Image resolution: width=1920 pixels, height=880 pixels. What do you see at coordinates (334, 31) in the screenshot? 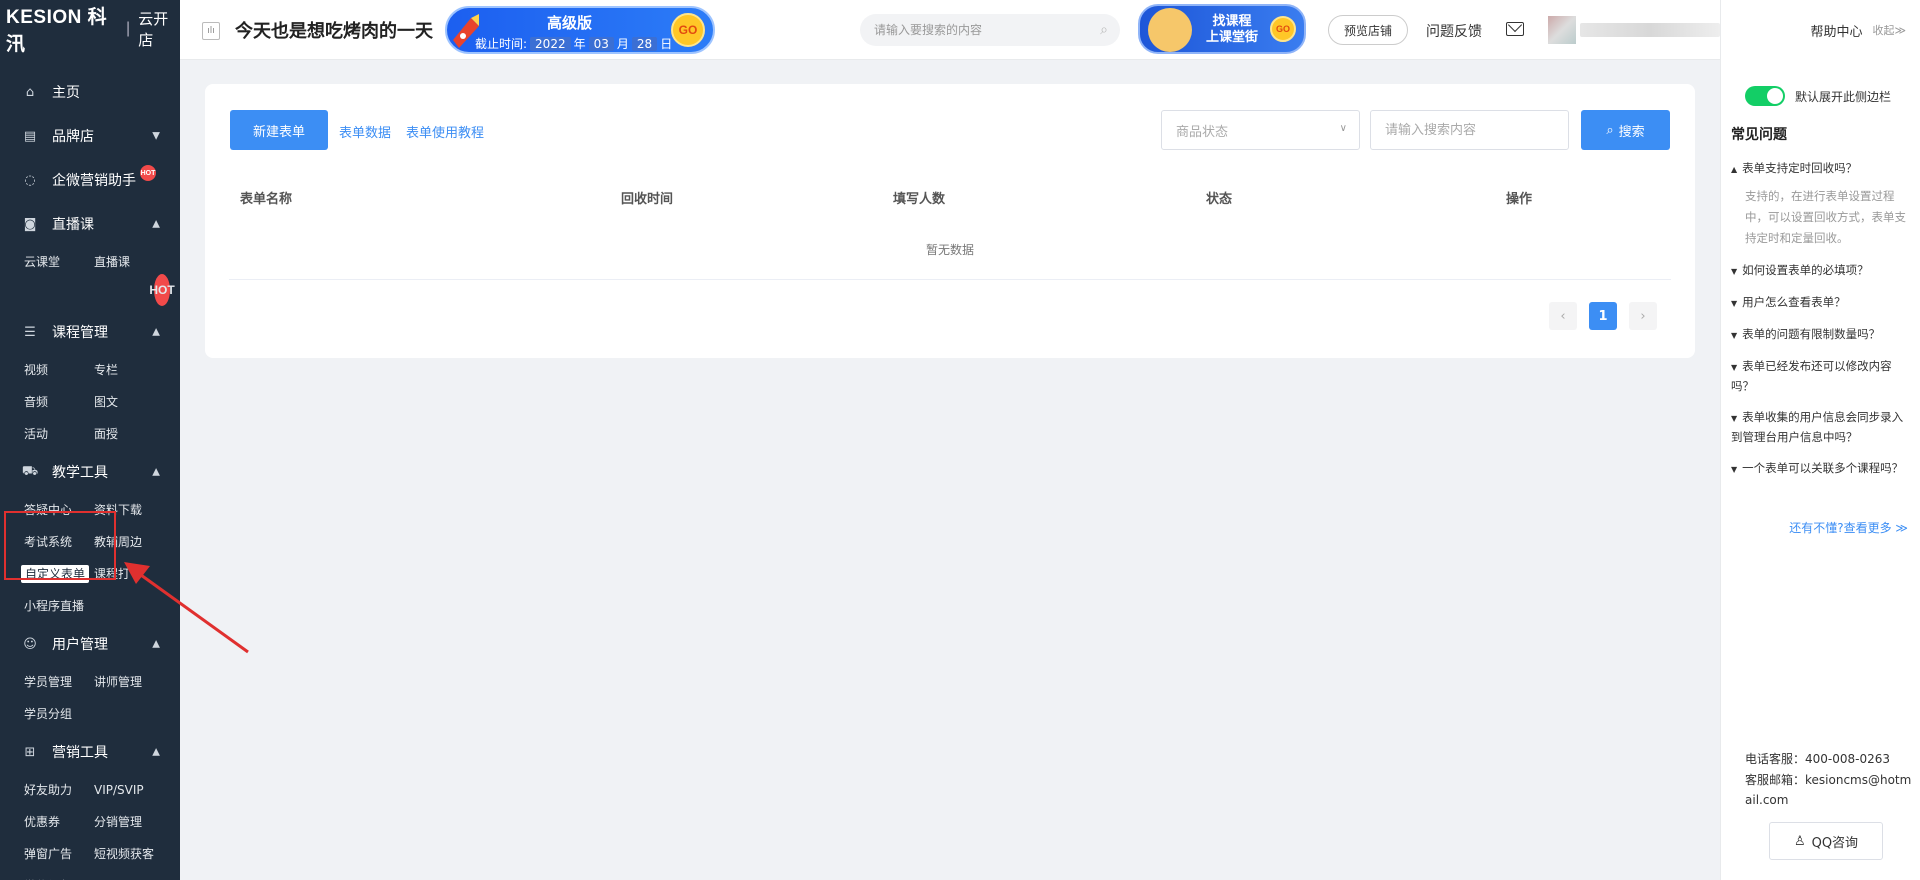
I see `shop-title: 今天也是想吃烤肉的一天` at bounding box center [334, 31].